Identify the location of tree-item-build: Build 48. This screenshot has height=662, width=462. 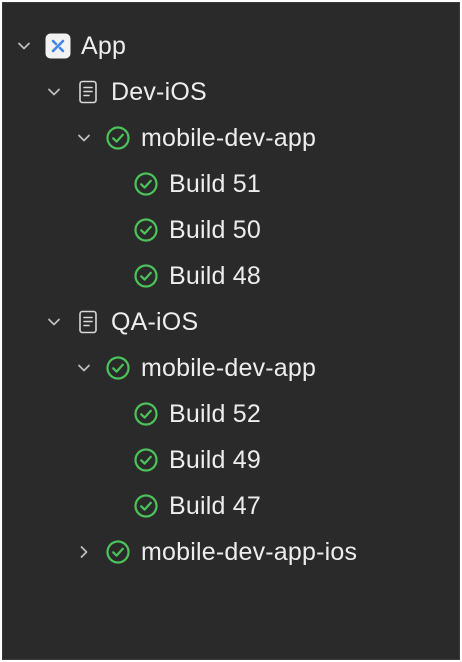
(231, 276).